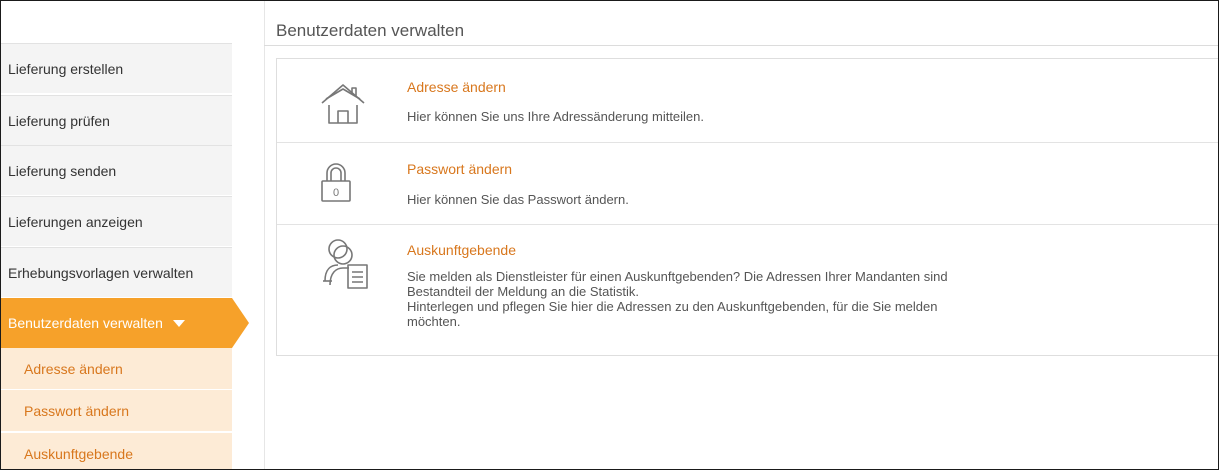 This screenshot has height=470, width=1219. I want to click on sidebar-item-lieferungen-anzeigen: Lieferungen anzeigen, so click(116, 221).